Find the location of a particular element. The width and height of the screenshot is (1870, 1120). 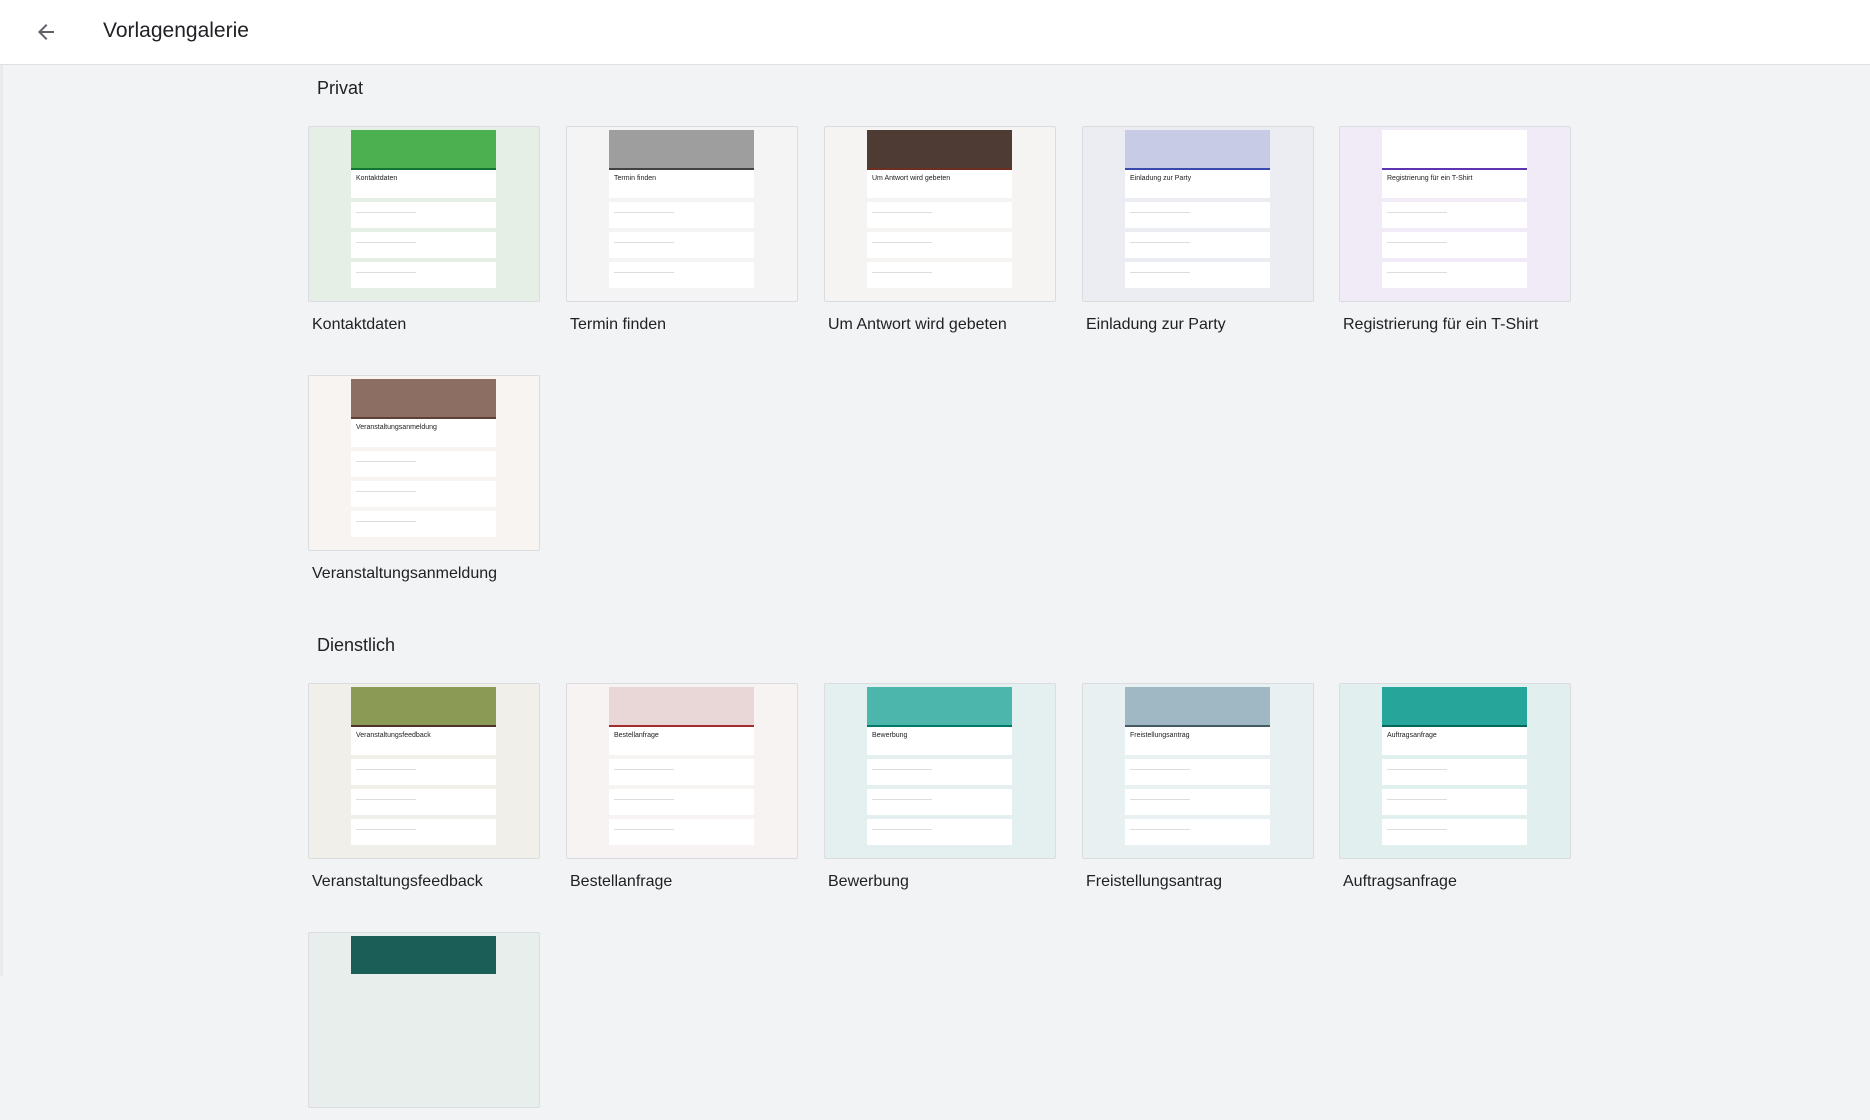

form-preview-title: Veranstaltungsanmeldung is located at coordinates (396, 427).